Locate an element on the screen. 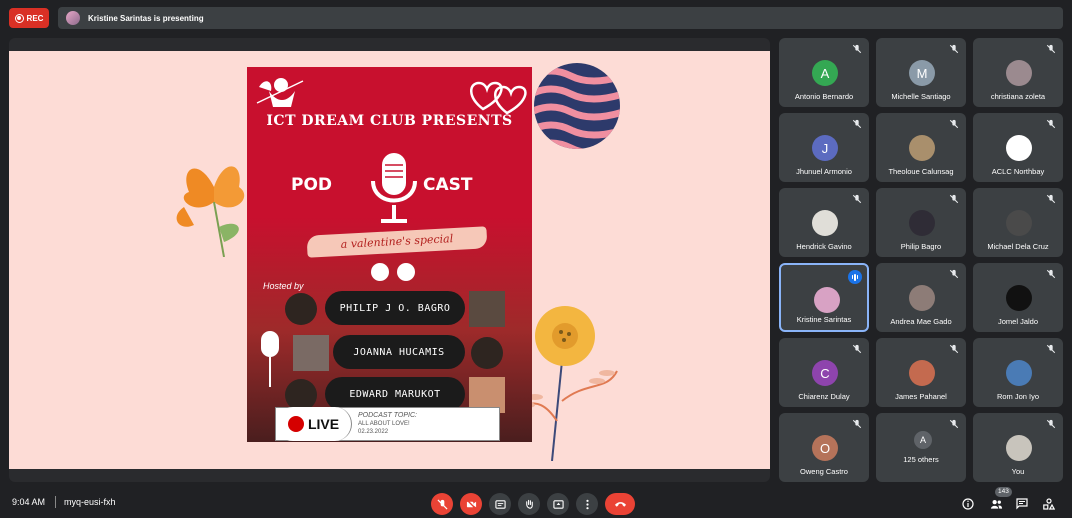 The height and width of the screenshot is (518, 1072). mic-off-icon is located at coordinates (442, 504).